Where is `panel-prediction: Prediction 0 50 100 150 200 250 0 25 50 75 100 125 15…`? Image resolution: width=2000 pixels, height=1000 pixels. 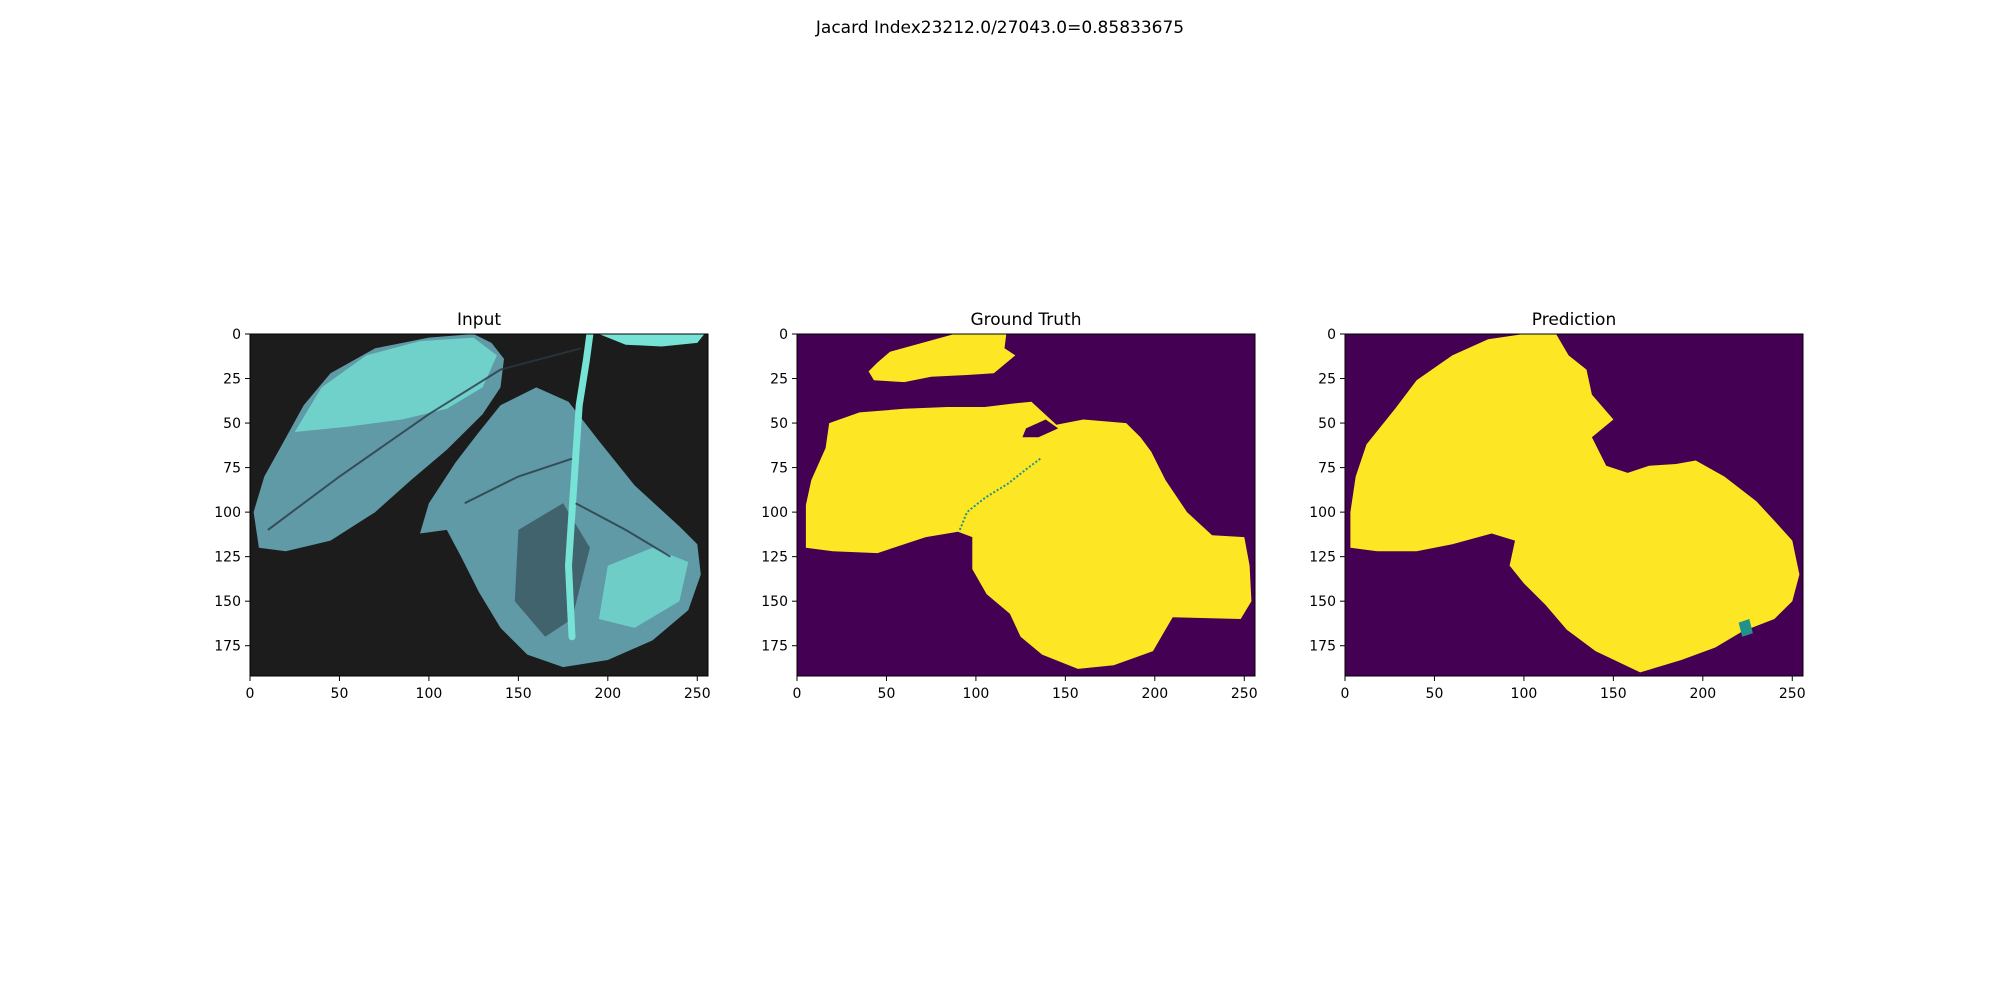 panel-prediction: Prediction 0 50 100 150 200 250 0 25 50 75 100 125 15… is located at coordinates (1557, 506).